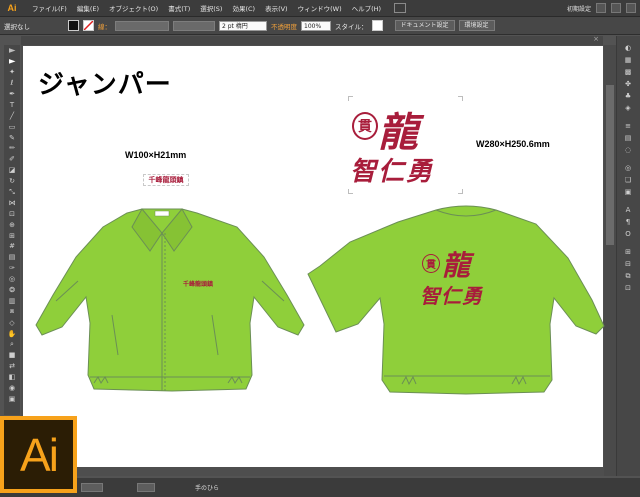 The width and height of the screenshot is (640, 497). Describe the element at coordinates (12, 104) in the screenshot. I see `type-tool-icon: T` at that location.